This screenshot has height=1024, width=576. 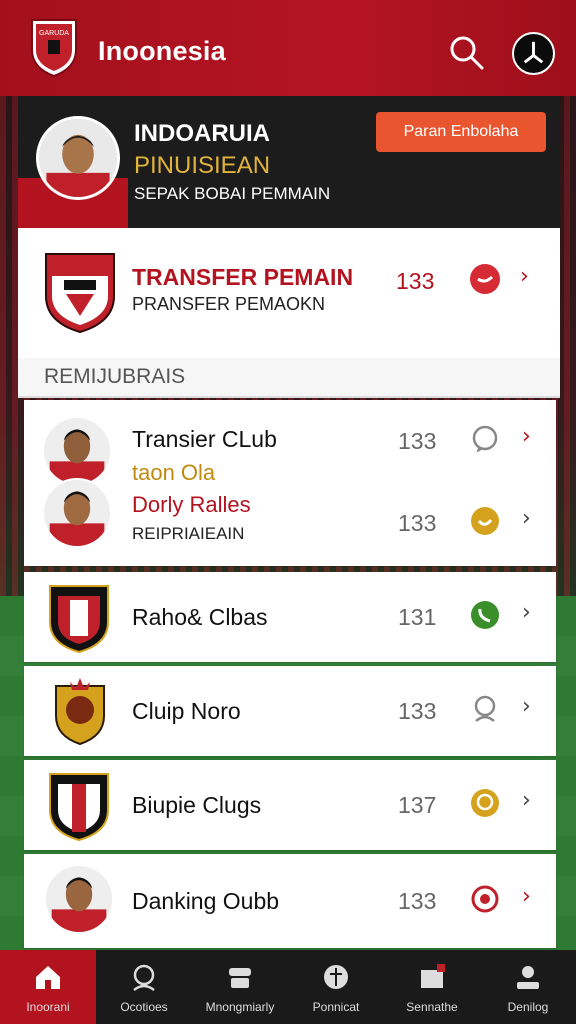 I want to click on nav-item-profile: Denilog, so click(x=528, y=987).